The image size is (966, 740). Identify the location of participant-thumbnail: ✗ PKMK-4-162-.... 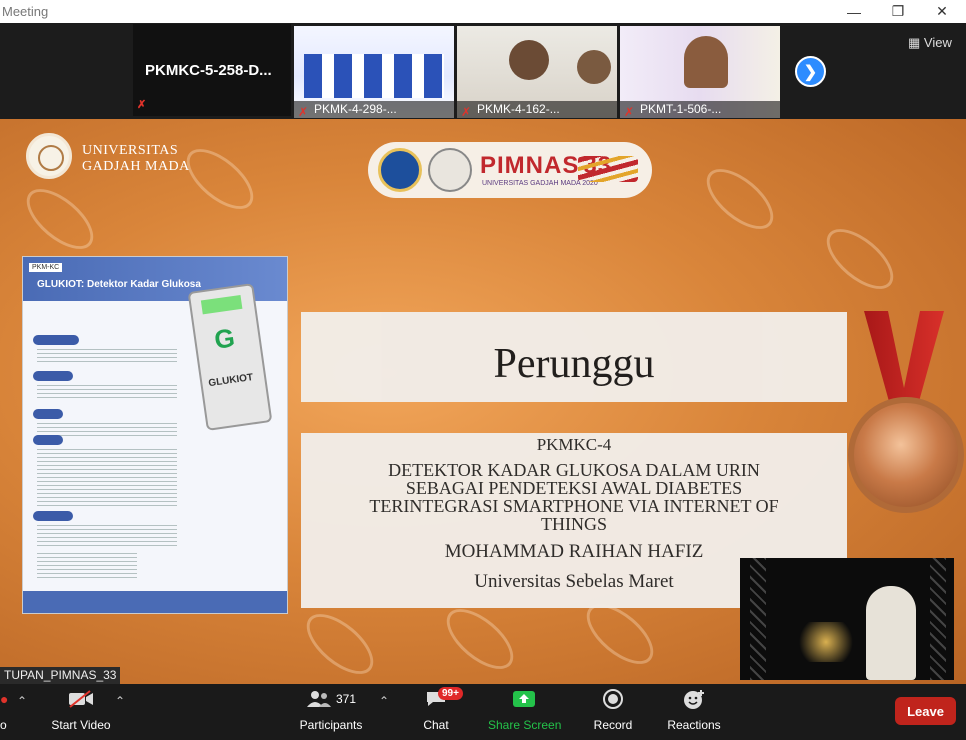
(537, 72).